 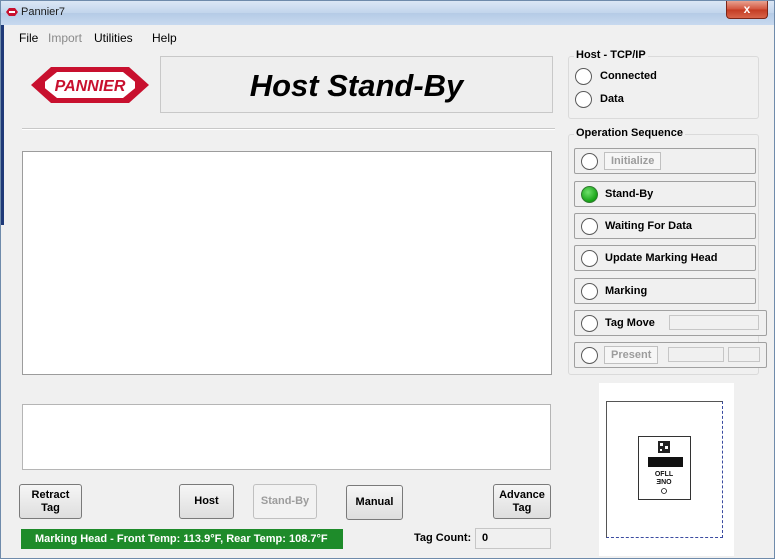 I want to click on tag-text-line-2: ƎNO, so click(x=664, y=482).